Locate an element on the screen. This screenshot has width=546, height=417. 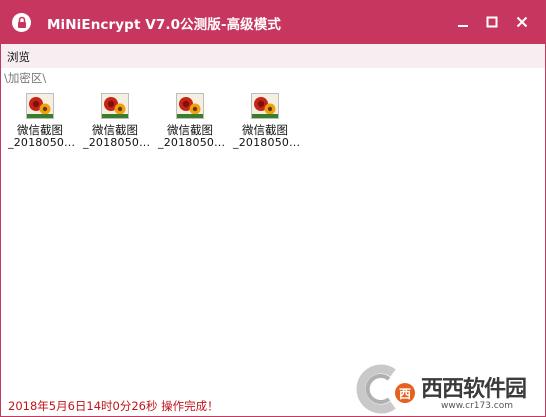
title-bar: MiNiEncrypt V7.0公测版-高级模式 is located at coordinates (273, 22).